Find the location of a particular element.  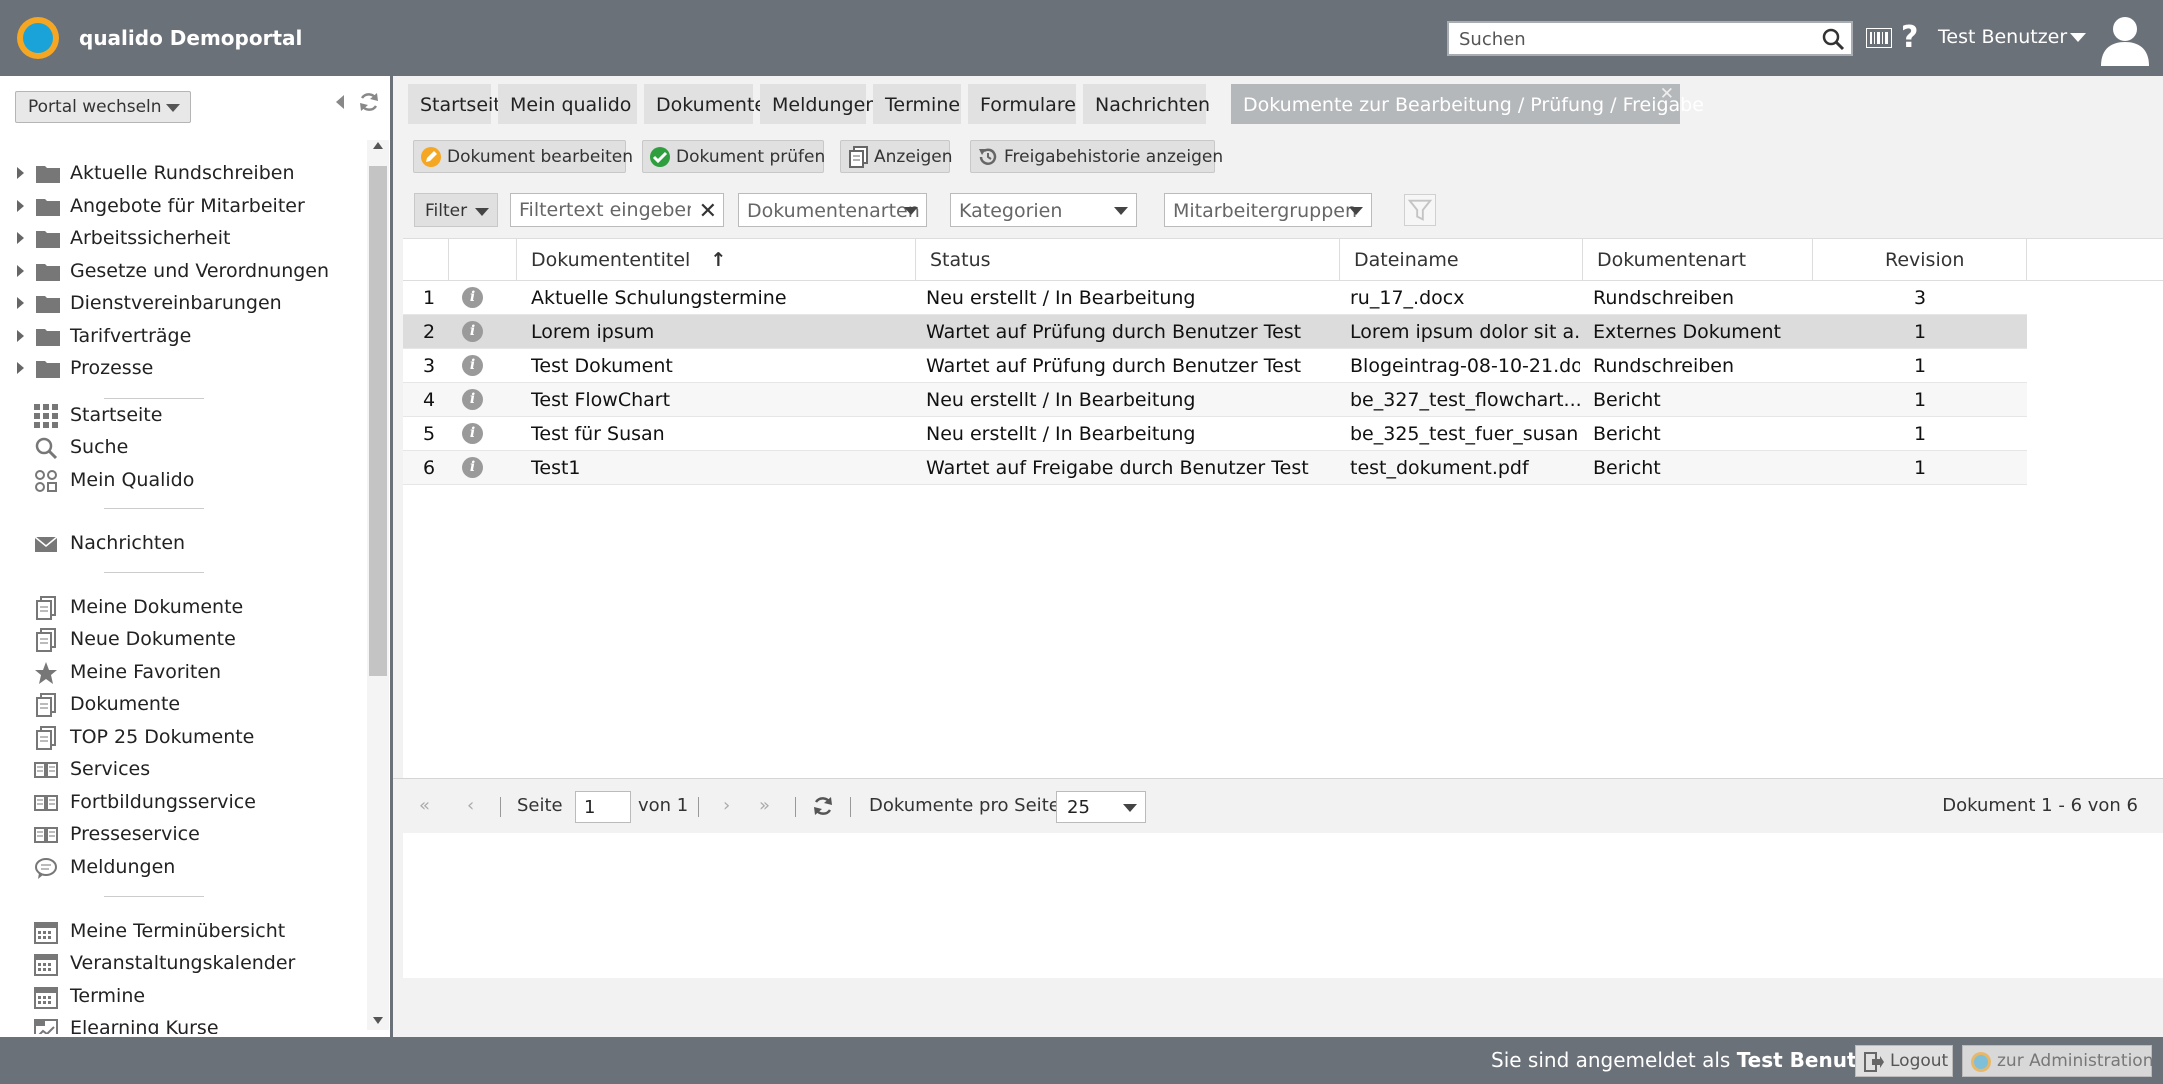

page-count: von 1 is located at coordinates (663, 805).